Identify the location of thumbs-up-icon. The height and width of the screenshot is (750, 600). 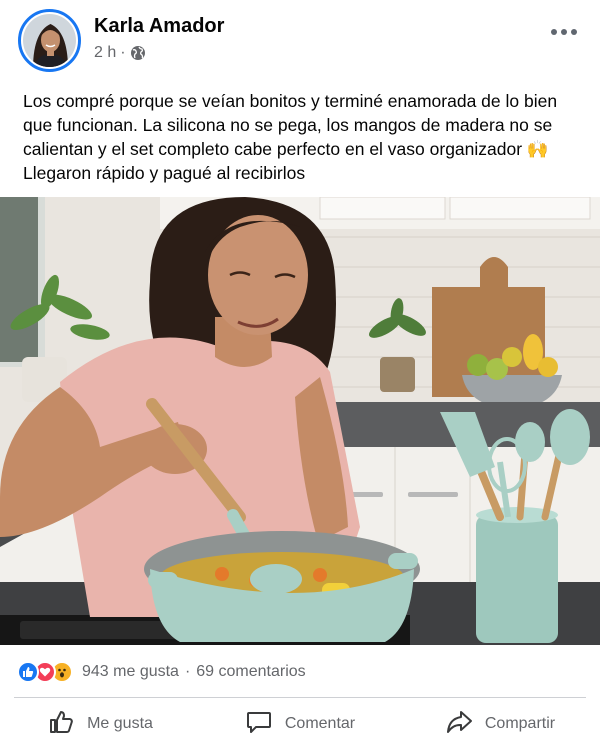
(61, 724).